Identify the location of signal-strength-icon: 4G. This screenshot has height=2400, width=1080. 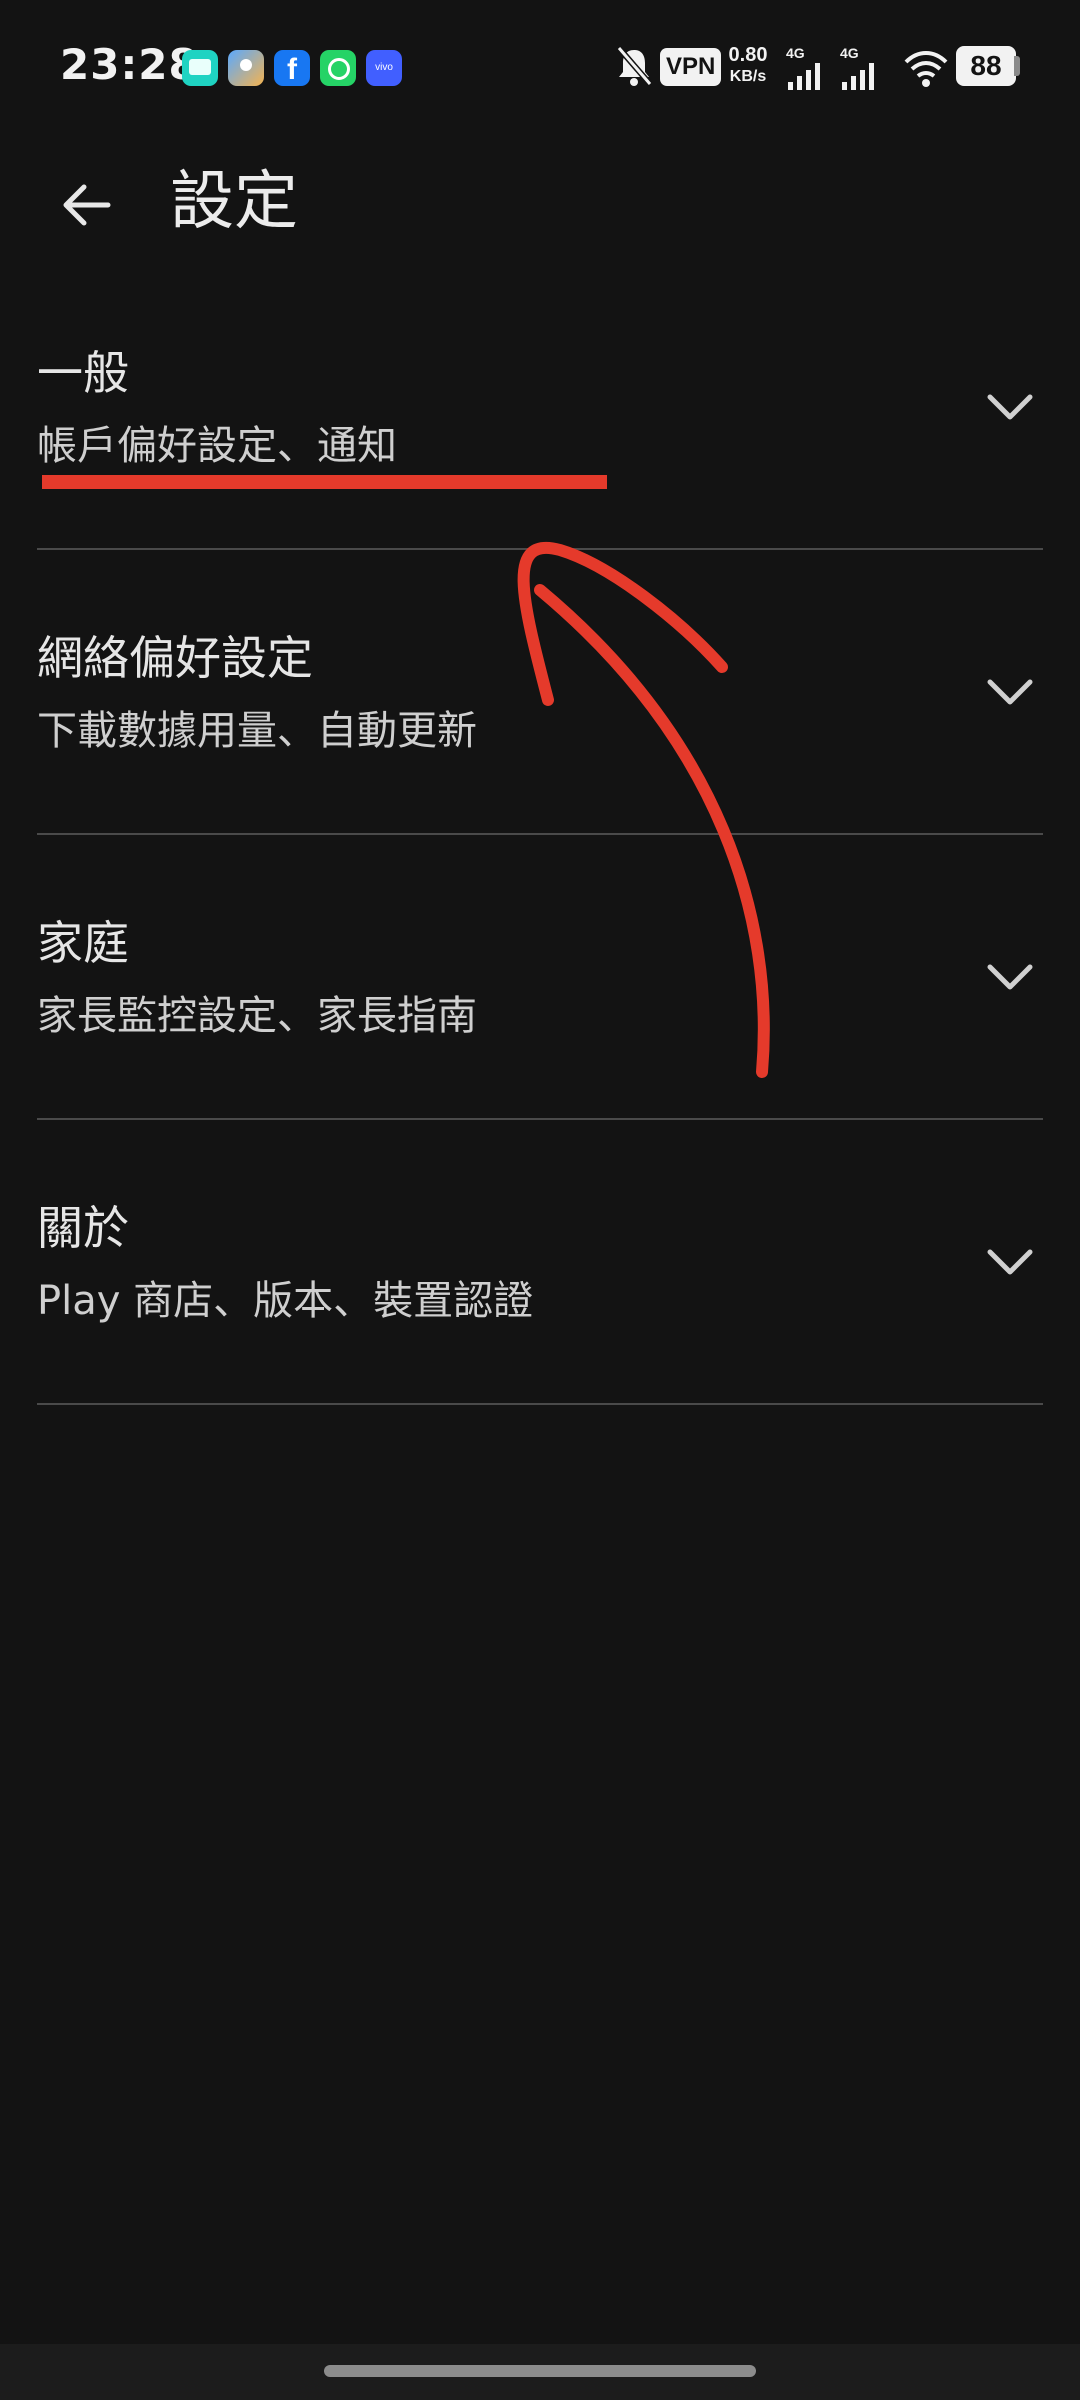
(803, 67).